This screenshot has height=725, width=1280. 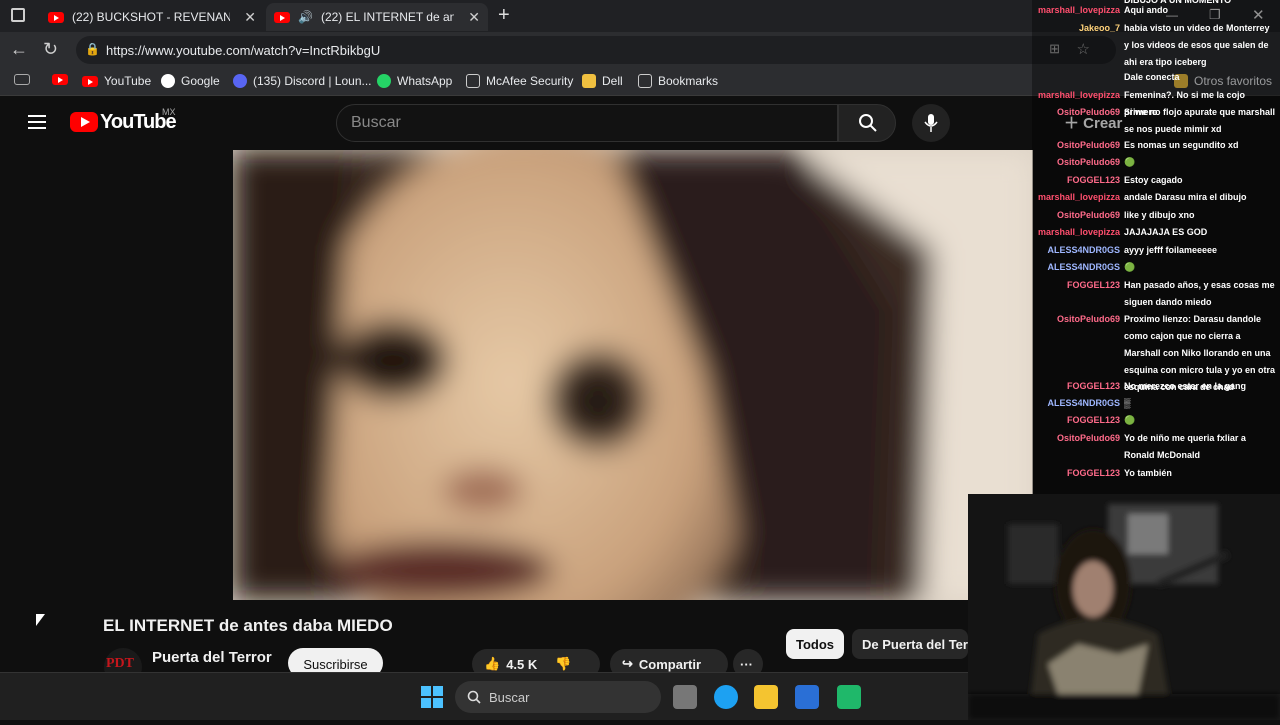 What do you see at coordinates (766, 697) in the screenshot?
I see `file-explorer-icon` at bounding box center [766, 697].